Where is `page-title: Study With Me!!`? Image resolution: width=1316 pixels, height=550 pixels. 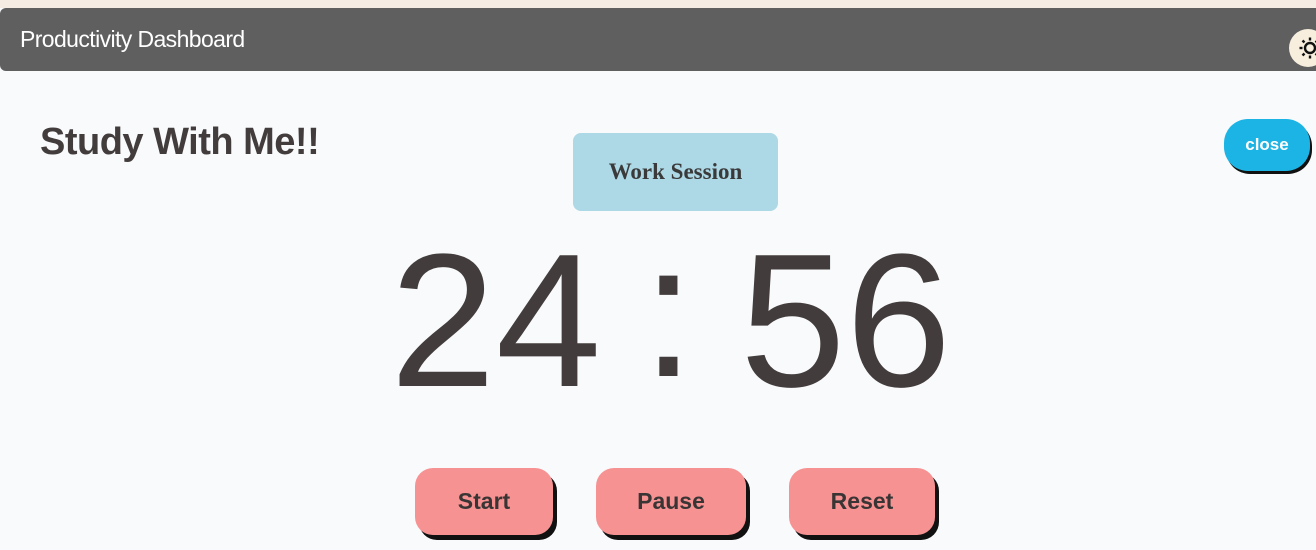
page-title: Study With Me!! is located at coordinates (180, 142).